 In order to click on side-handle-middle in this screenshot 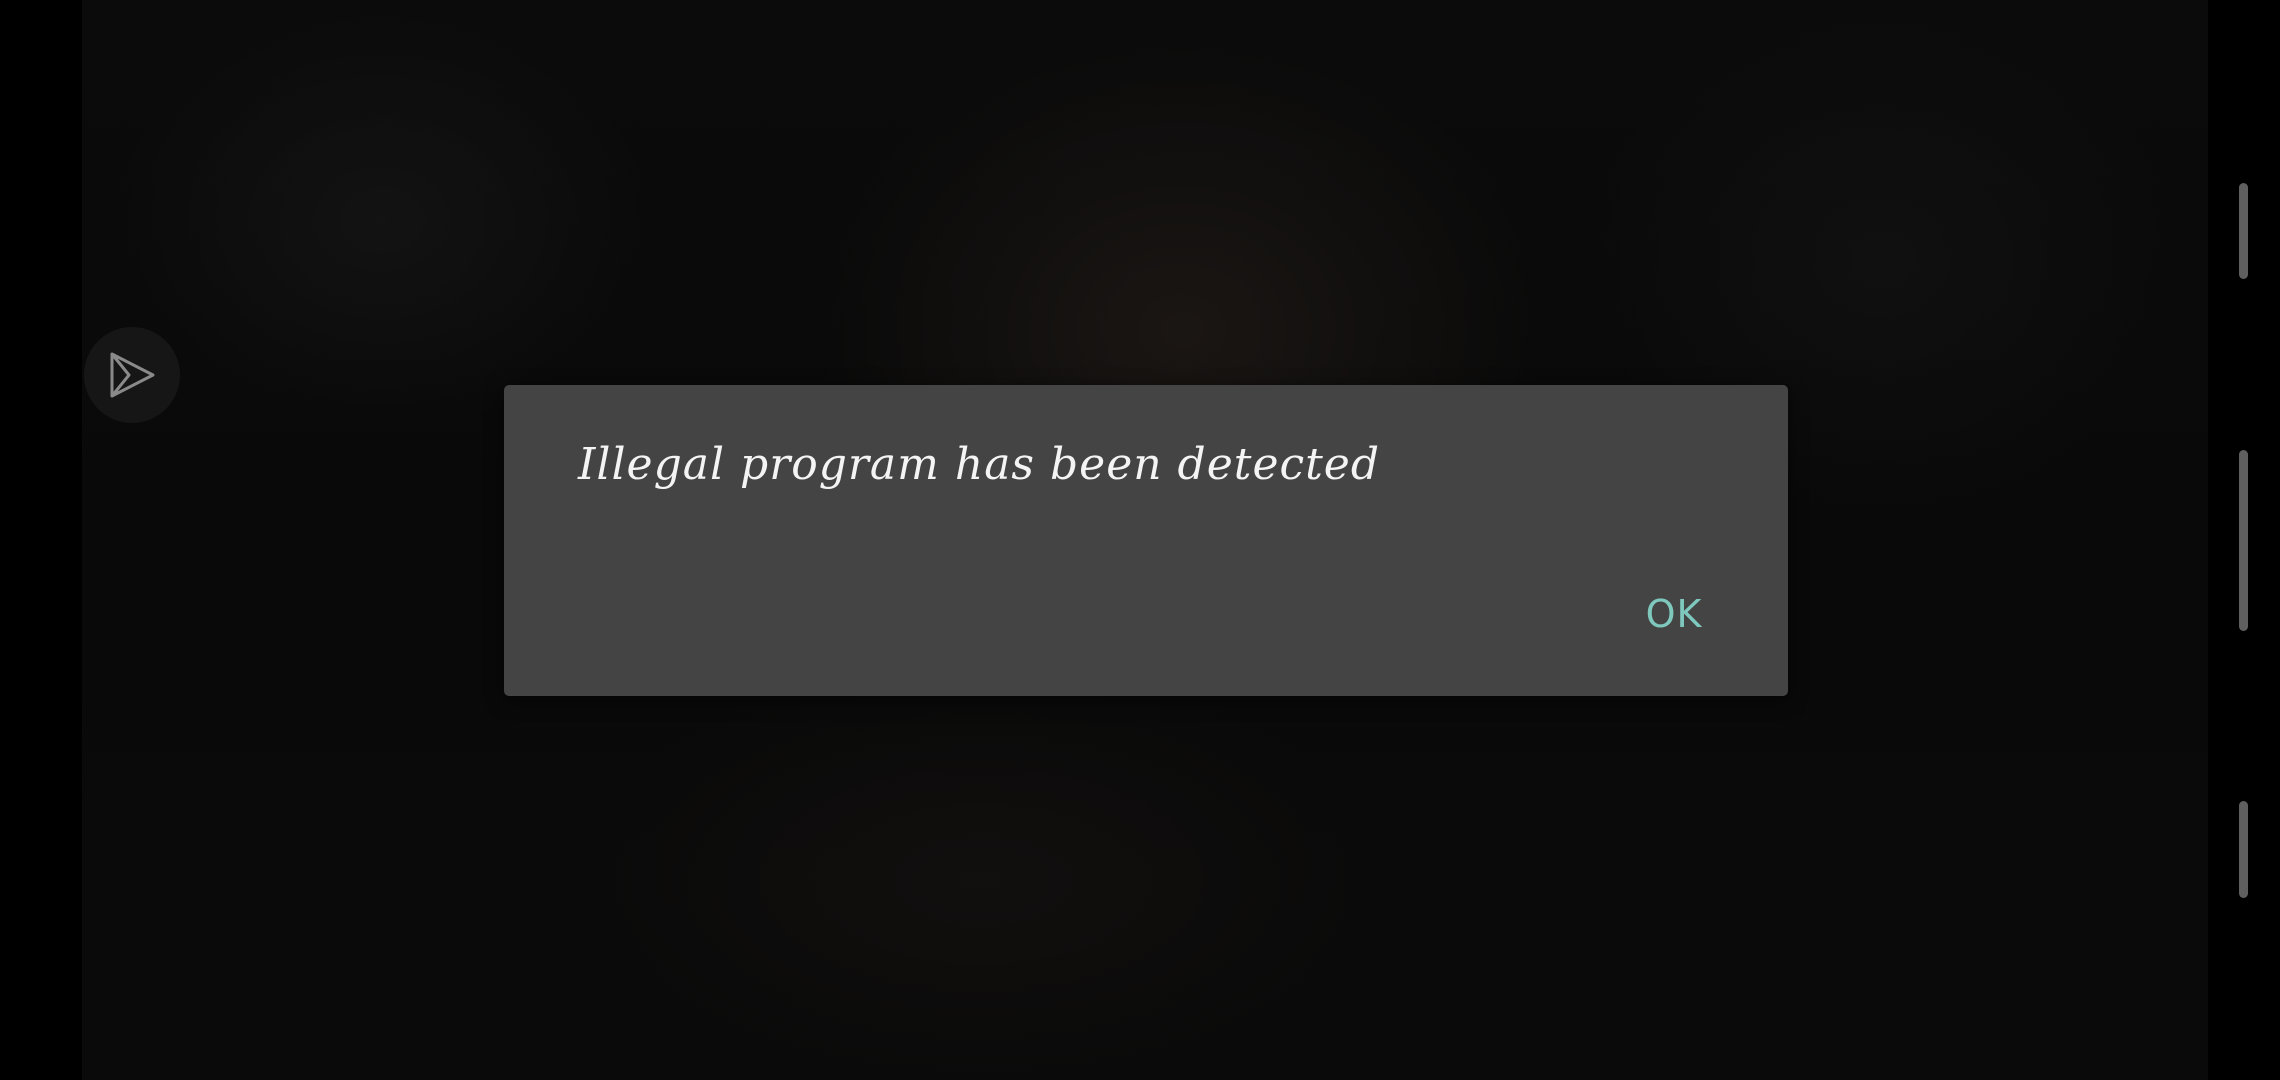, I will do `click(2243, 540)`.